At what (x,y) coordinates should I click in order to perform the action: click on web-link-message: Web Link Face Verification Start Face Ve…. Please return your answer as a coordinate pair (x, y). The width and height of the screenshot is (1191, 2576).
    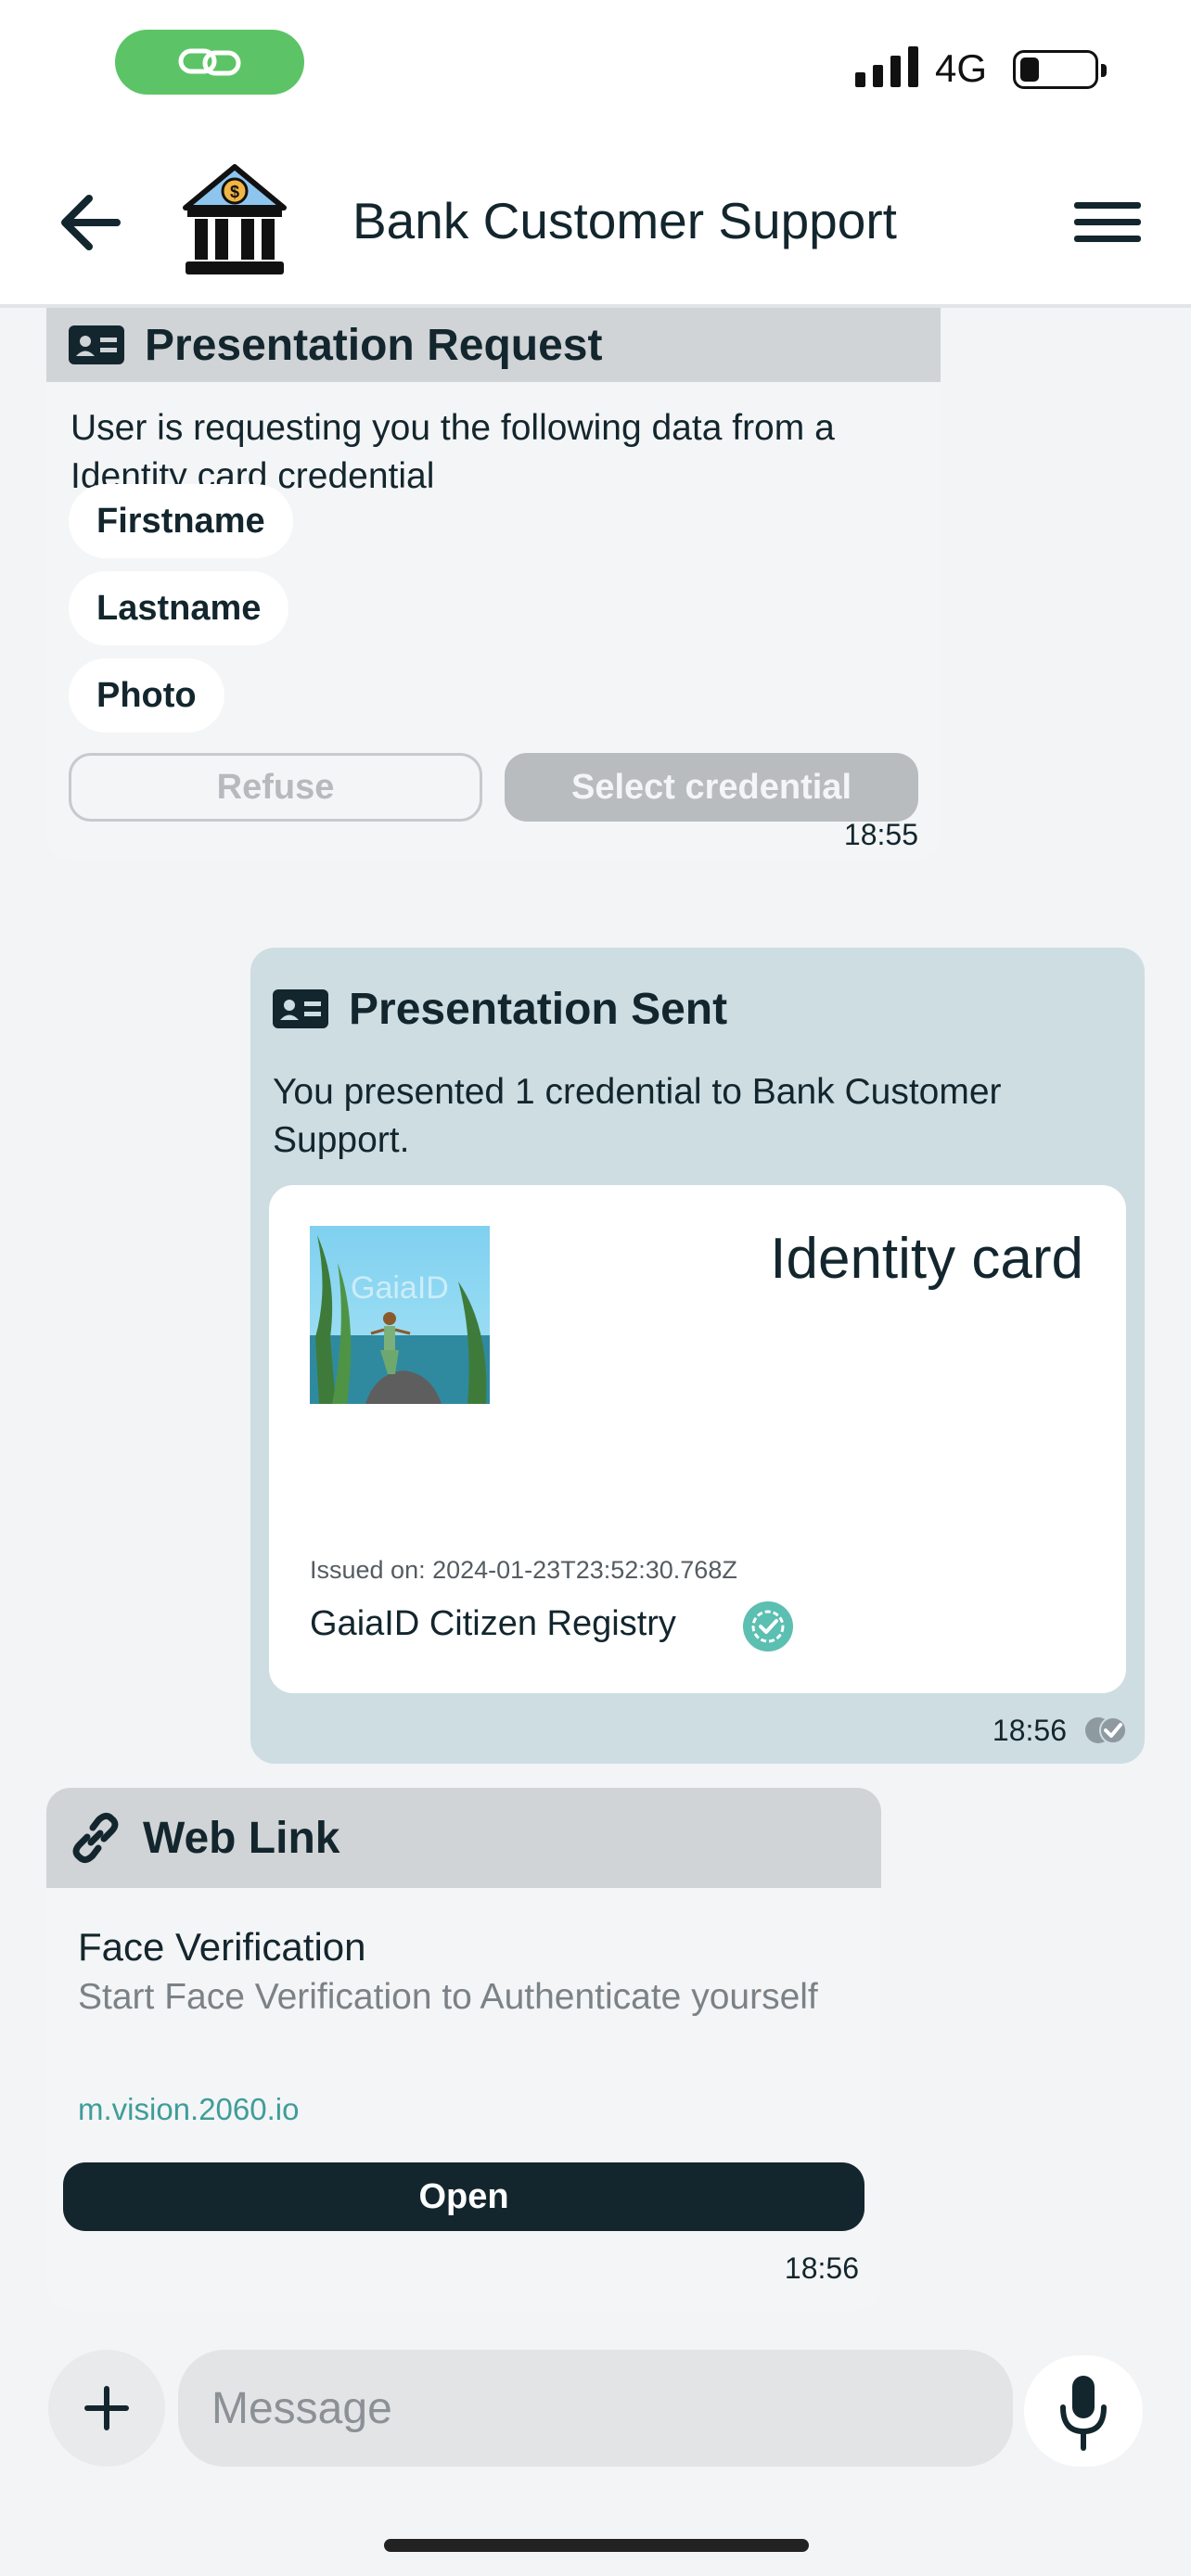
    Looking at the image, I should click on (463, 2049).